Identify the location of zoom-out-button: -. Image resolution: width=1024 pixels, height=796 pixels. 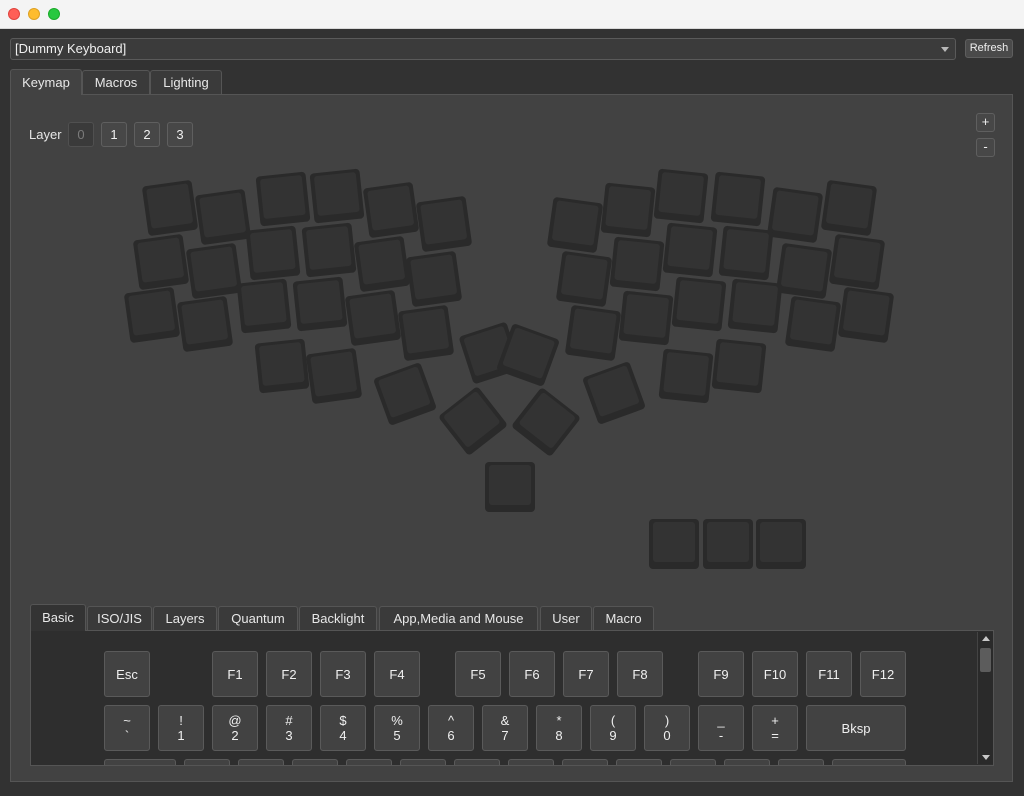
(985, 147).